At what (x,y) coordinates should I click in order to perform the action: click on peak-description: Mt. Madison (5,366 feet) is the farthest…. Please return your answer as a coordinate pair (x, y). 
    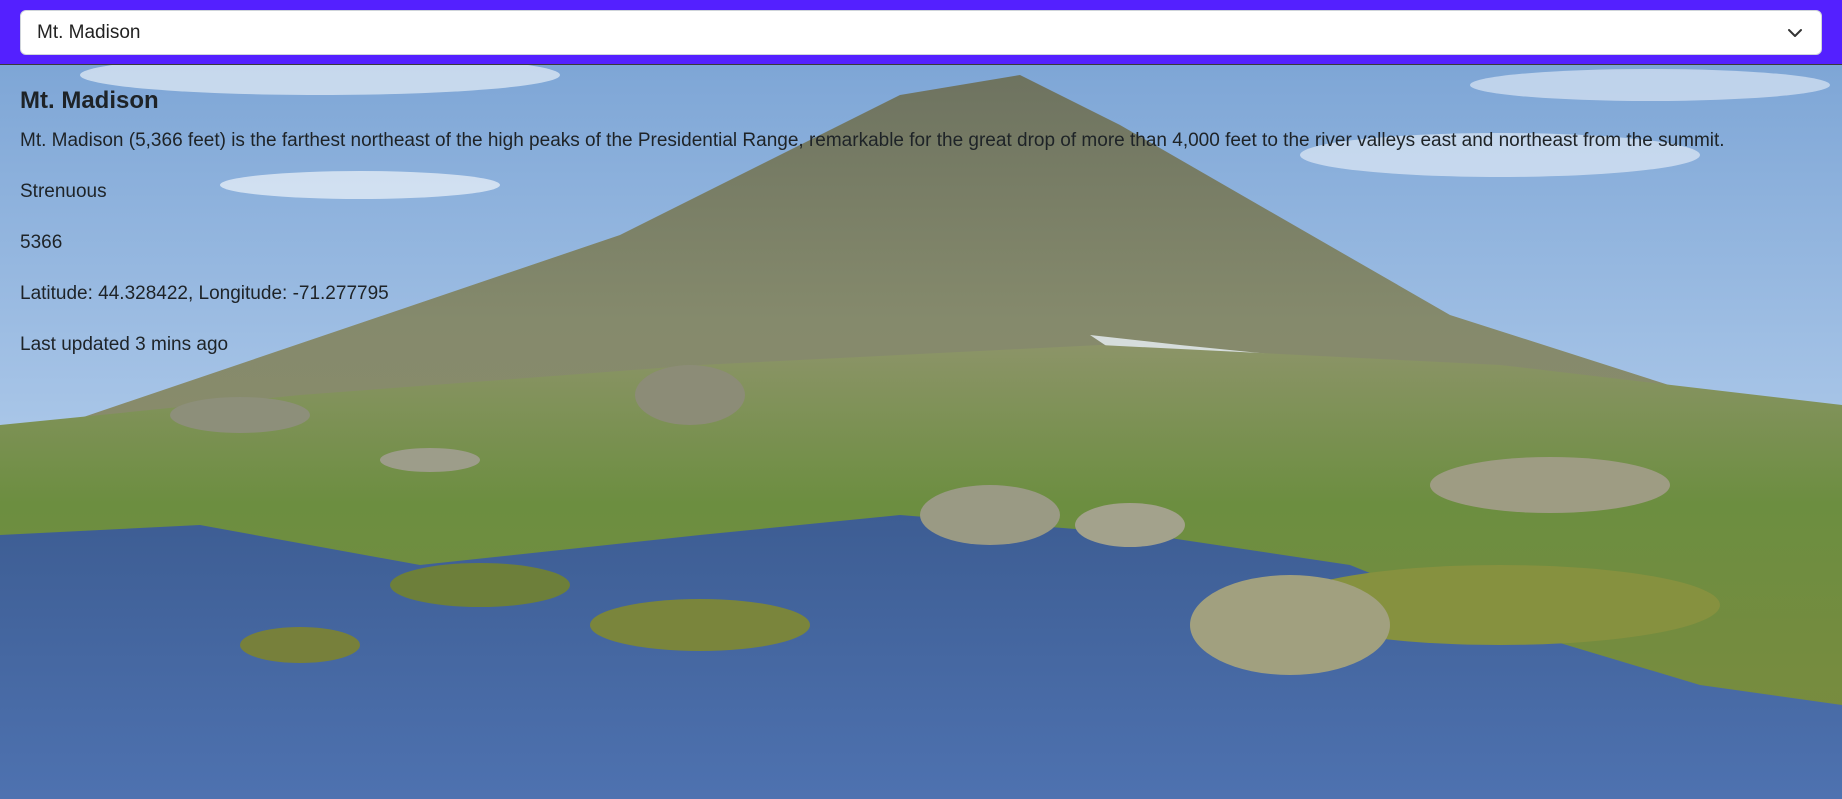
    Looking at the image, I should click on (872, 140).